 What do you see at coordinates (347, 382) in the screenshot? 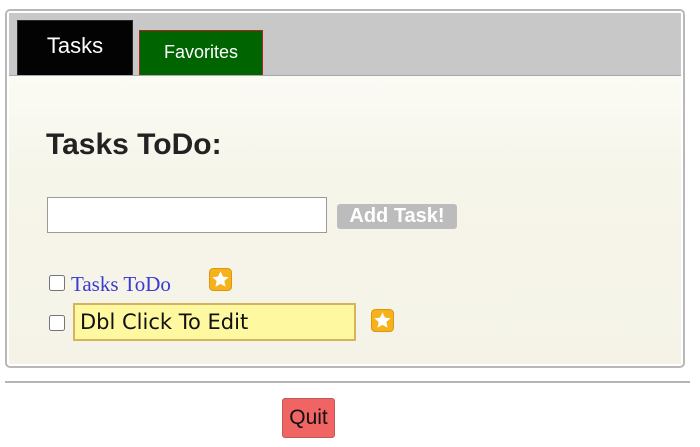
I see `divider` at bounding box center [347, 382].